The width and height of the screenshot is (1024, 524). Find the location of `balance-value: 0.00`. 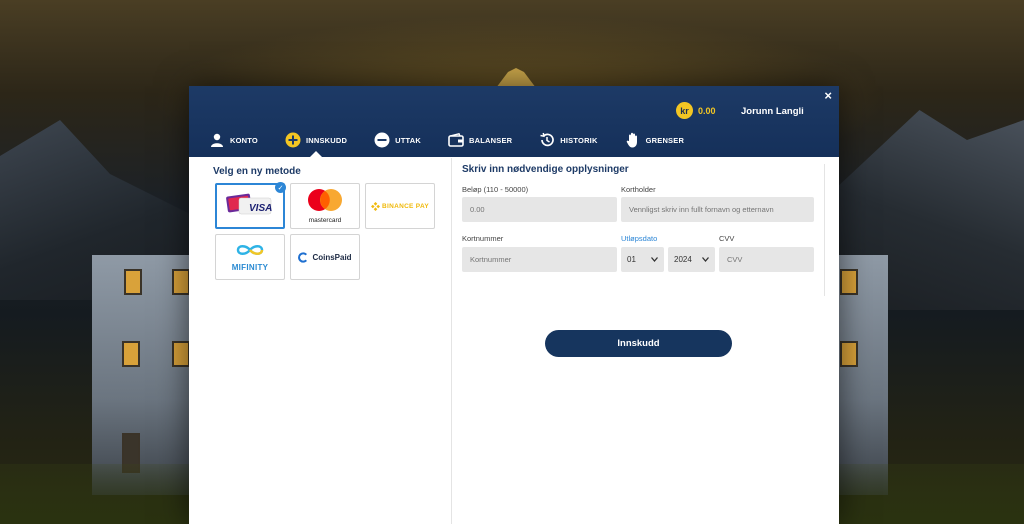

balance-value: 0.00 is located at coordinates (707, 110).